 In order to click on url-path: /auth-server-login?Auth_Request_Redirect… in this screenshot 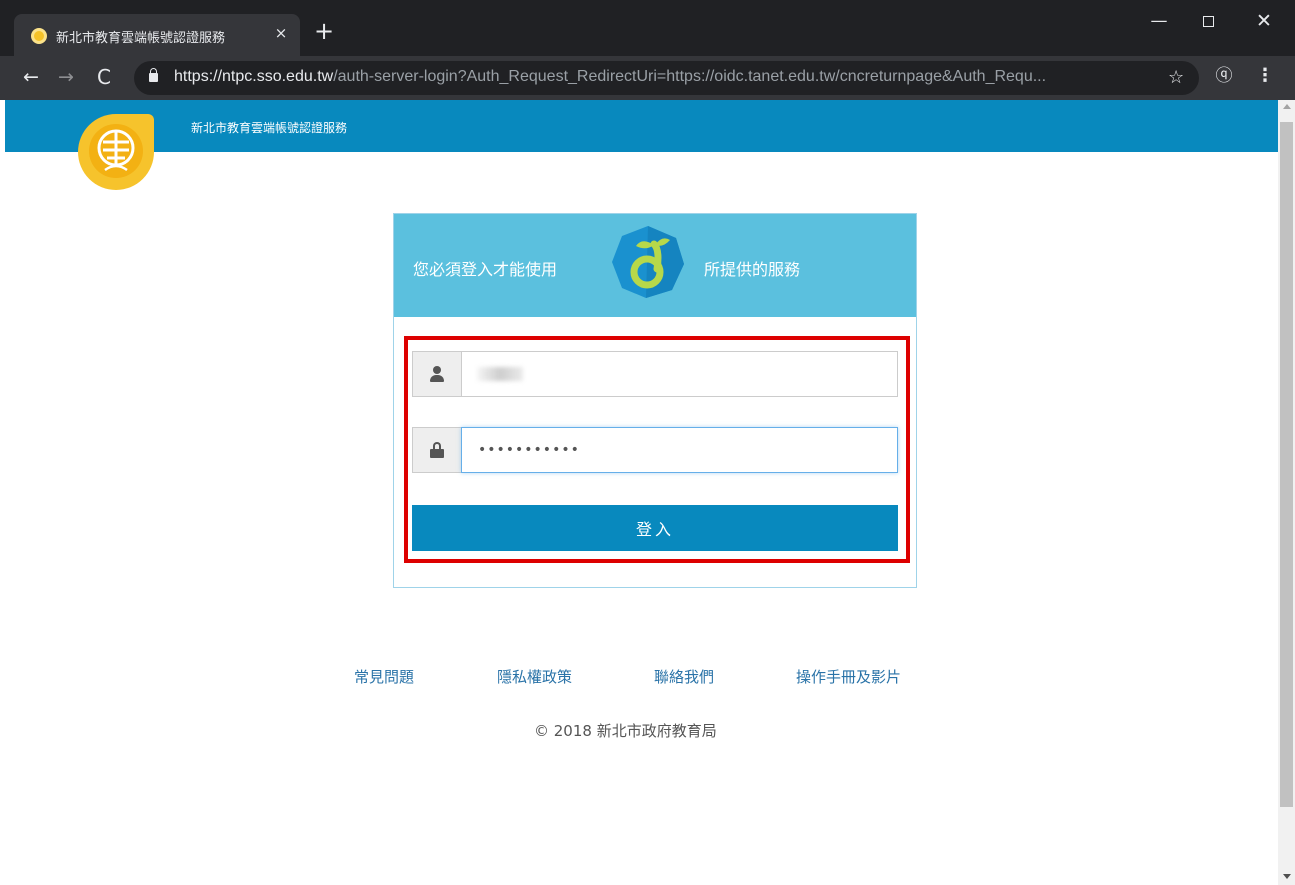, I will do `click(690, 76)`.